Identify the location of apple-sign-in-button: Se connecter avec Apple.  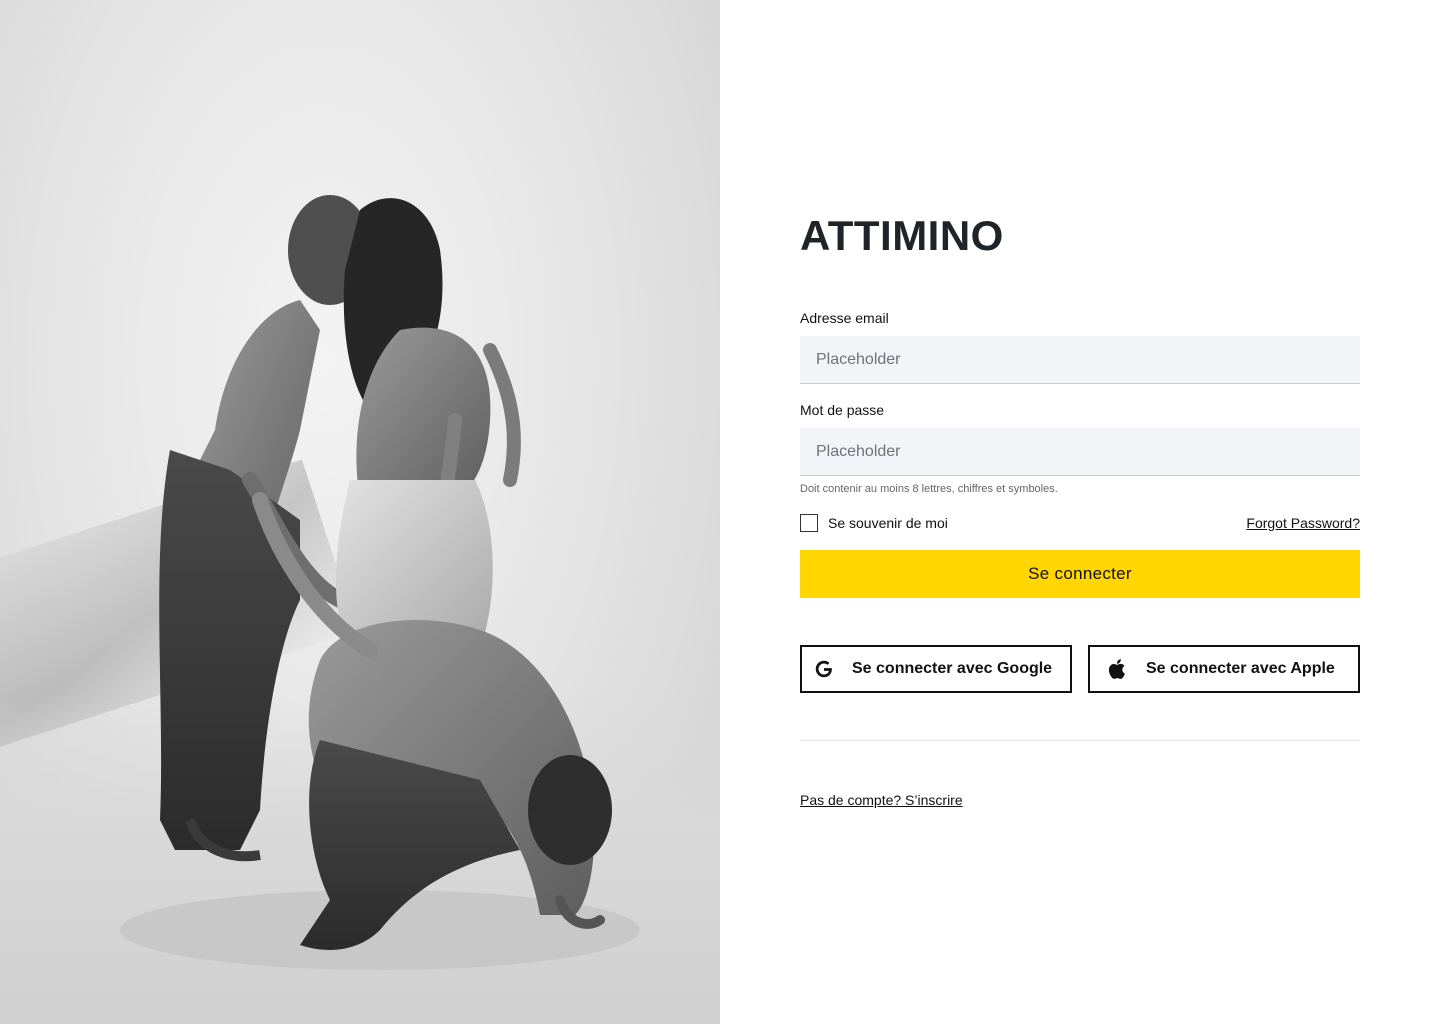
(1224, 669).